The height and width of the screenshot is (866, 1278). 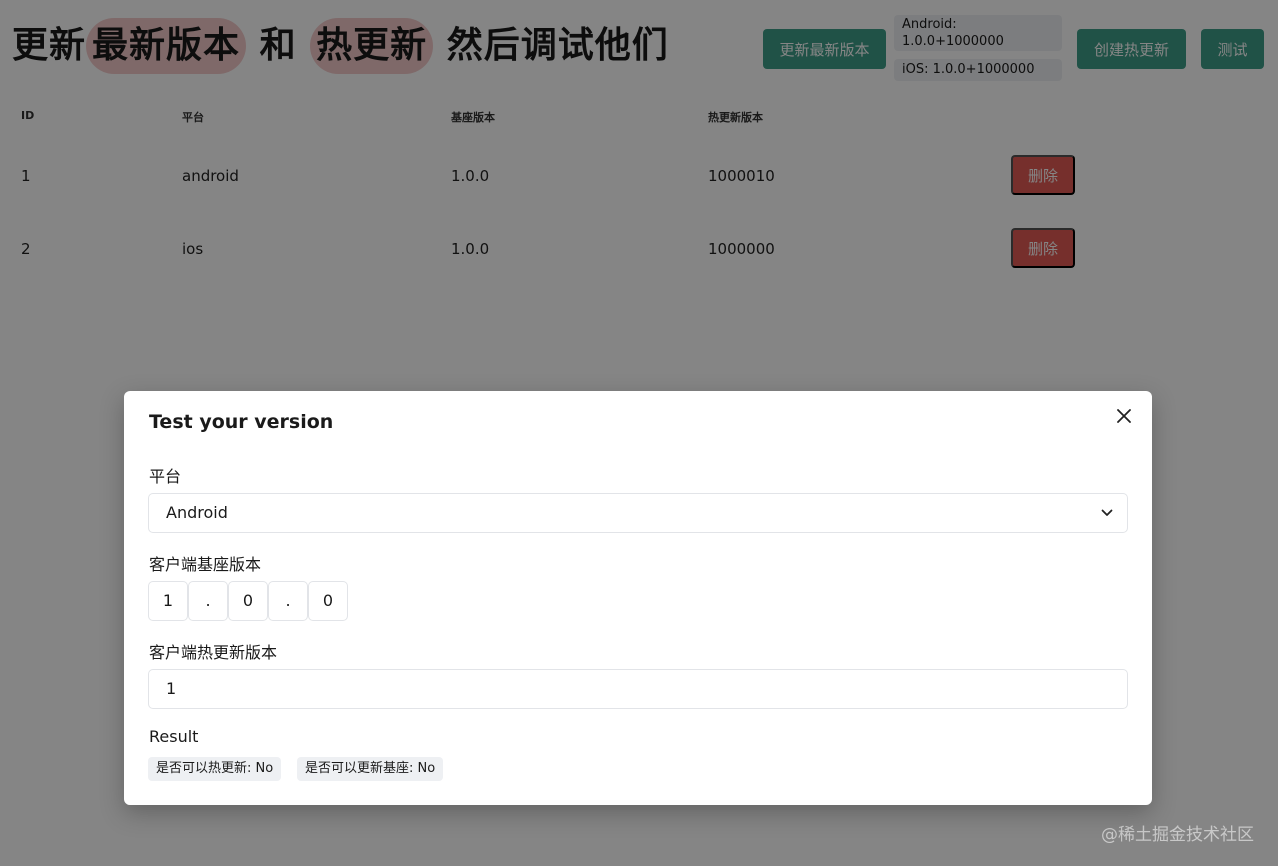 I want to click on watermark: @稀土掘金技术社区, so click(x=1177, y=835).